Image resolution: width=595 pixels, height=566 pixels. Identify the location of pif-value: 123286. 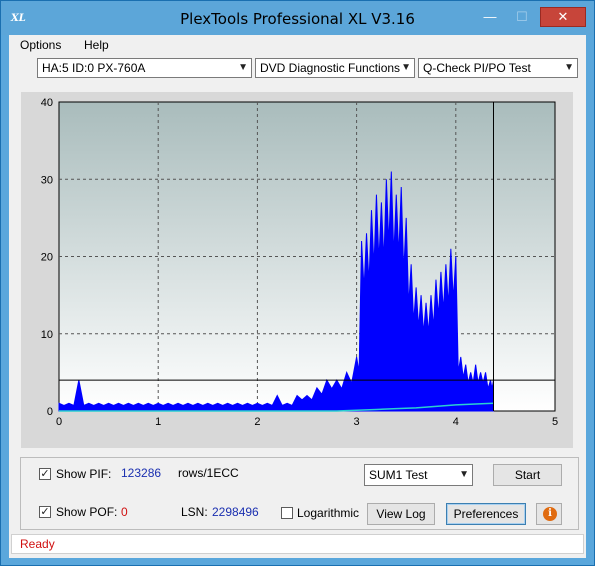
(141, 473).